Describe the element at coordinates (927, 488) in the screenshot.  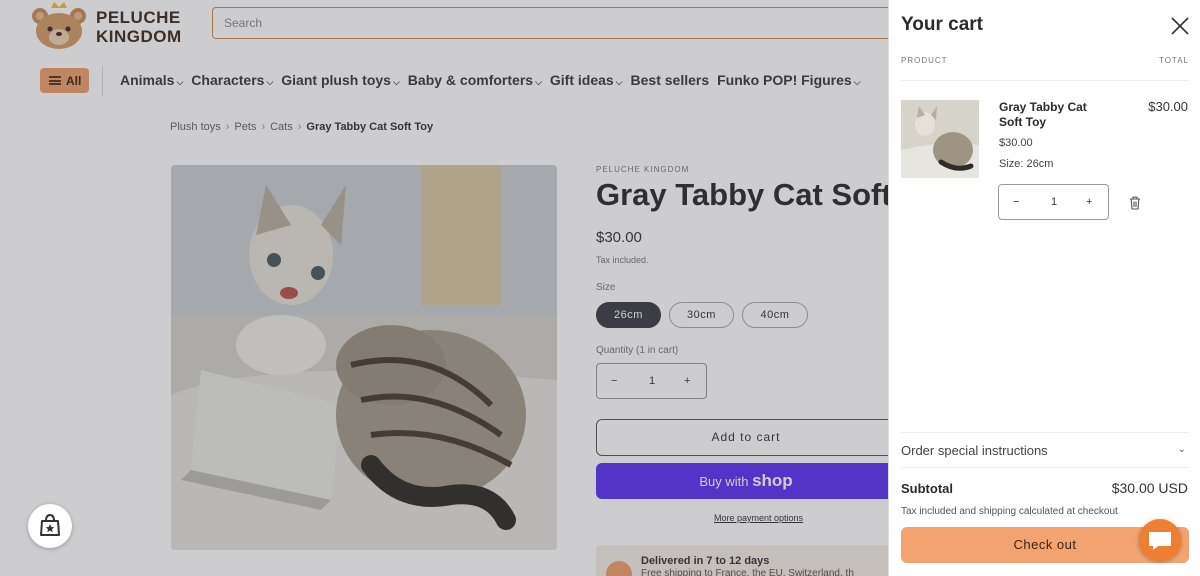
I see `subtotal-label: Subtotal` at that location.